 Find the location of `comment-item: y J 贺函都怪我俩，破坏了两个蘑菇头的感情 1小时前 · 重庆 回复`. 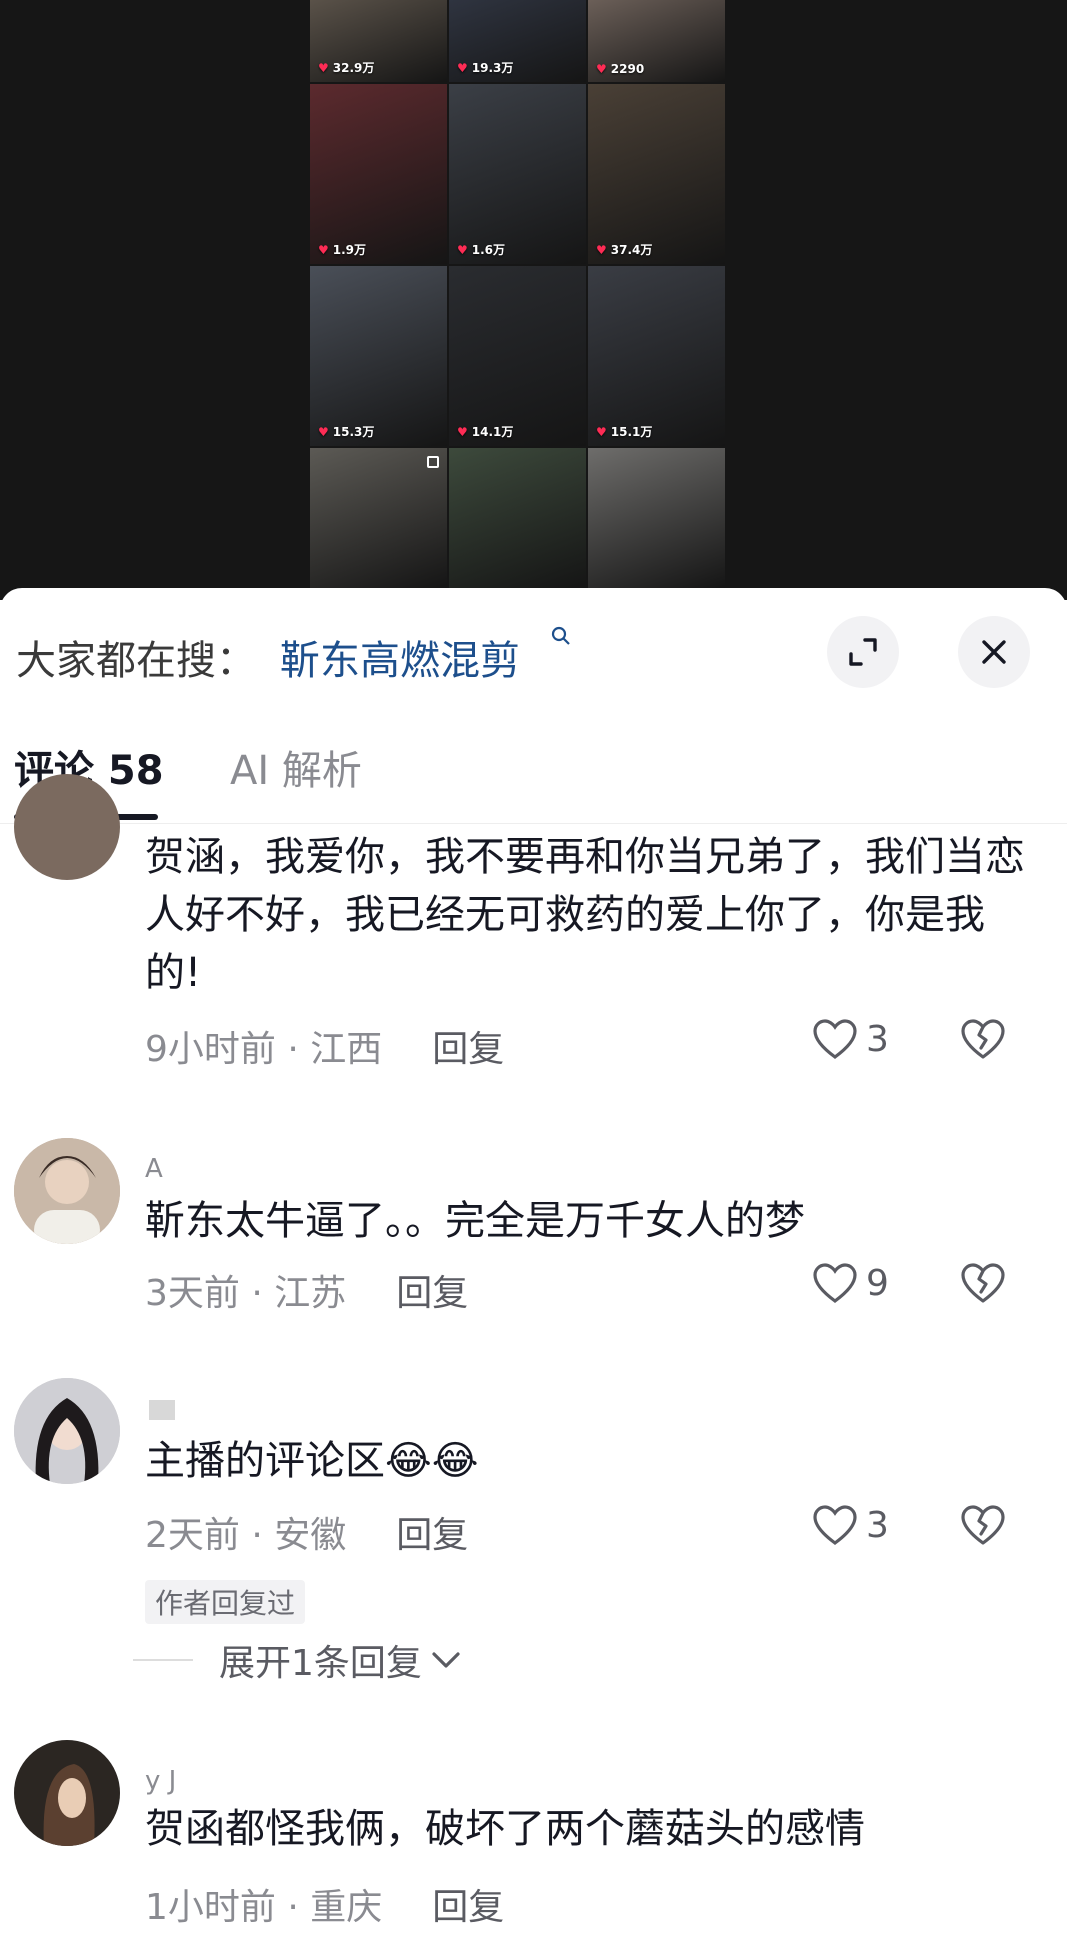

comment-item: y J 贺函都怪我俩，破坏了两个蘑菇头的感情 1小时前 · 重庆 回复 is located at coordinates (533, 1841).